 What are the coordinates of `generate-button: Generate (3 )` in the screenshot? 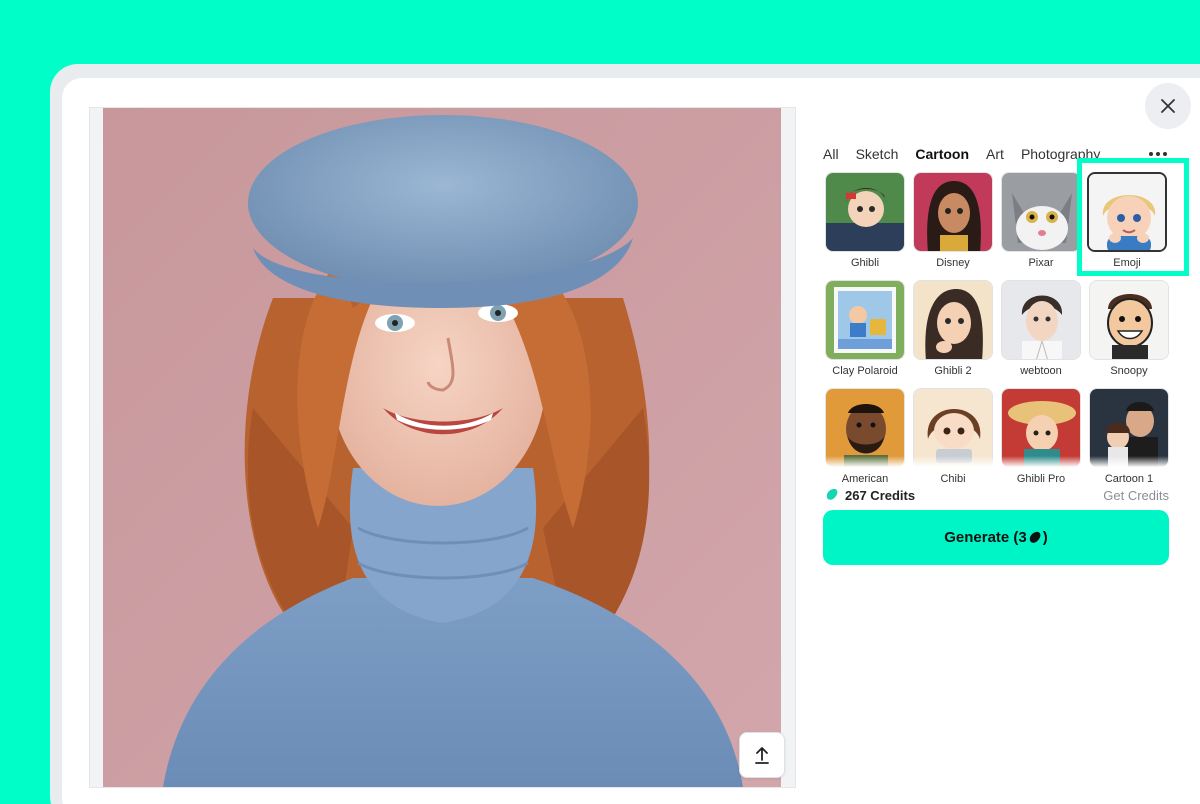 It's located at (996, 537).